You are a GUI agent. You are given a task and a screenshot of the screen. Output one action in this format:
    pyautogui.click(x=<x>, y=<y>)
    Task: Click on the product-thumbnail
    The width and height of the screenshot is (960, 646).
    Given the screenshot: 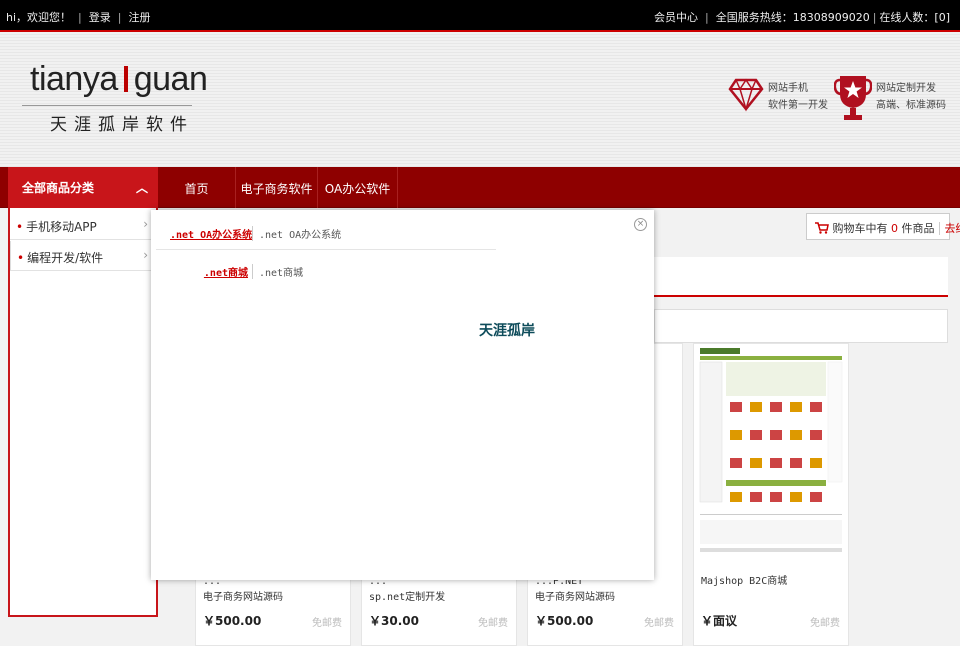 What is the action you would take?
    pyautogui.click(x=771, y=451)
    